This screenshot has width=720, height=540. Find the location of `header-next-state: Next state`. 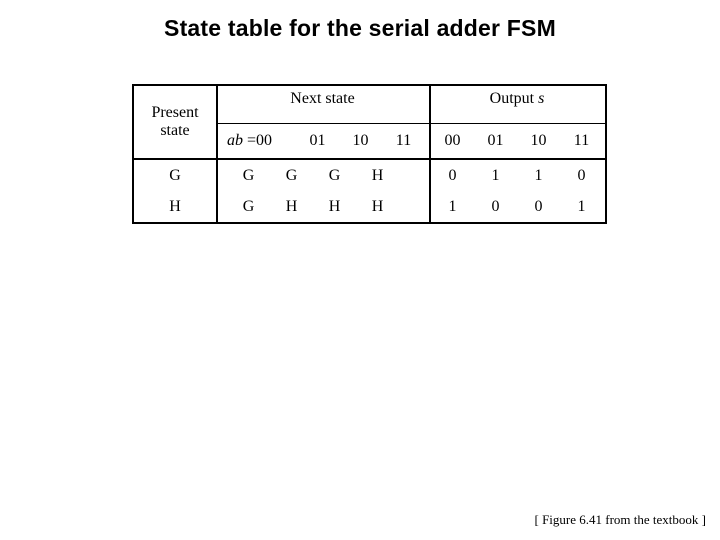

header-next-state: Next state is located at coordinates (322, 98).